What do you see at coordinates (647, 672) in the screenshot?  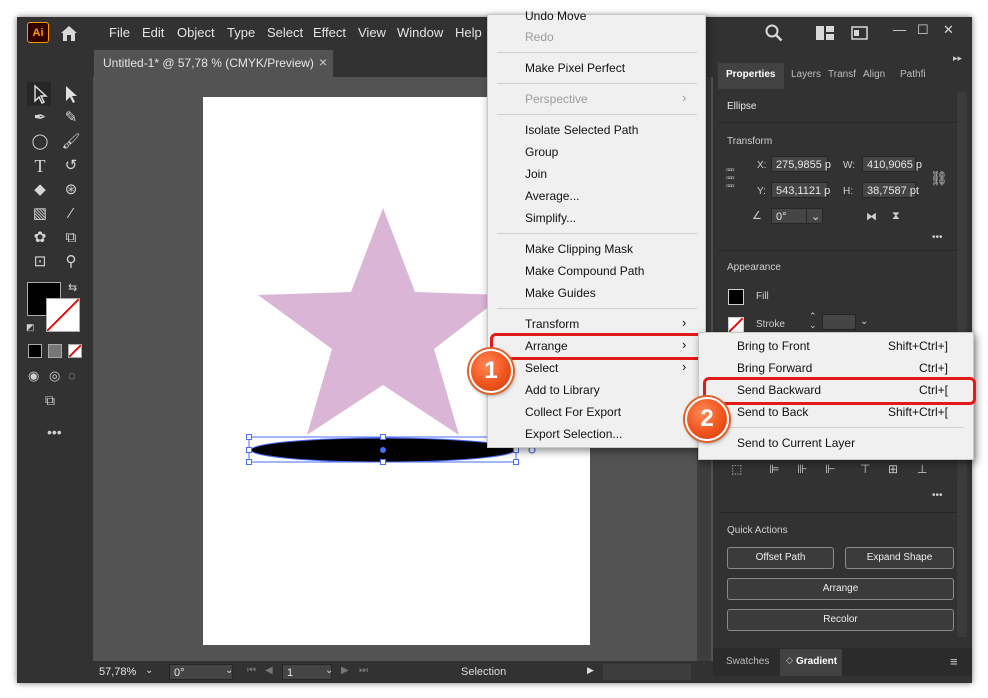 I see `canvas-horizontal-scrollbar` at bounding box center [647, 672].